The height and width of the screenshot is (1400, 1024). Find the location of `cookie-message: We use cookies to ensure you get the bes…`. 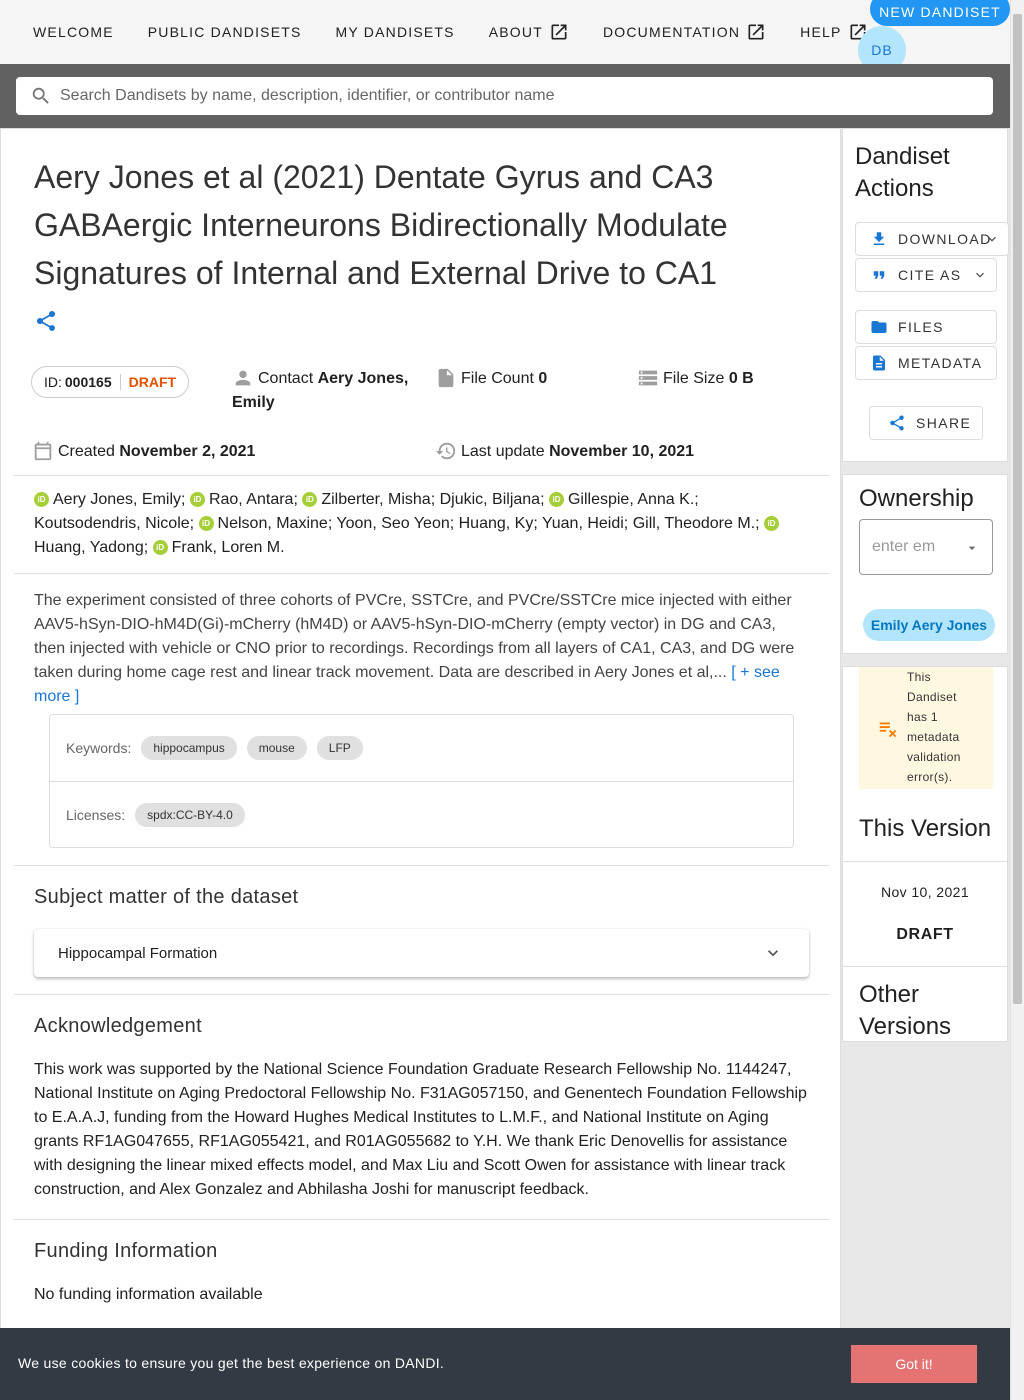

cookie-message: We use cookies to ensure you get the bes… is located at coordinates (231, 1363).